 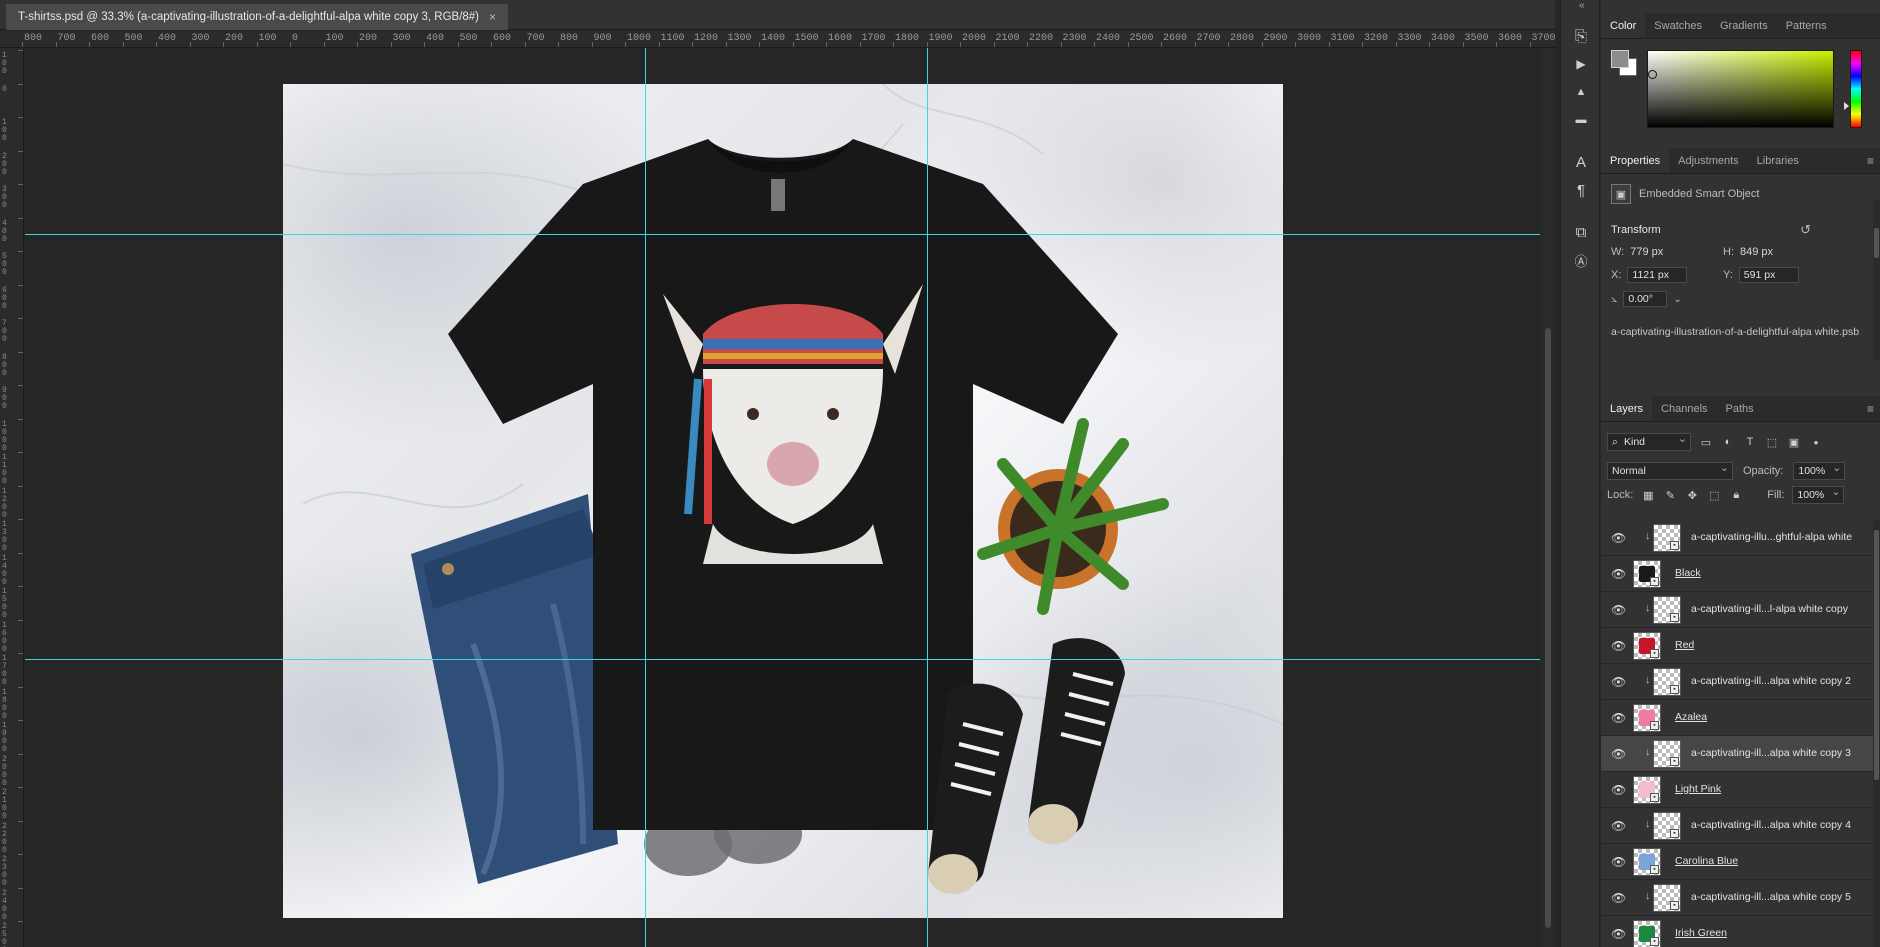 What do you see at coordinates (1714, 495) in the screenshot?
I see `lock-artboard-icon: ⬚` at bounding box center [1714, 495].